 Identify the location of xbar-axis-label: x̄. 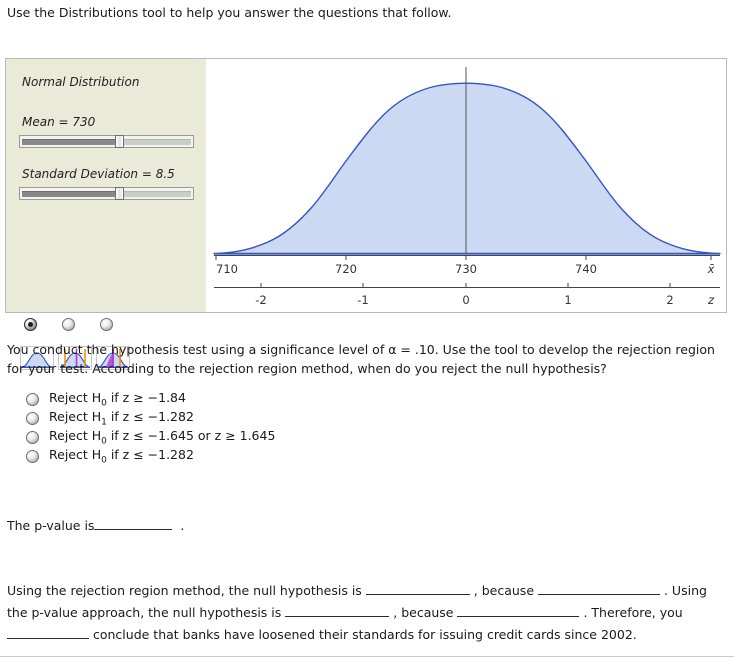
(711, 269).